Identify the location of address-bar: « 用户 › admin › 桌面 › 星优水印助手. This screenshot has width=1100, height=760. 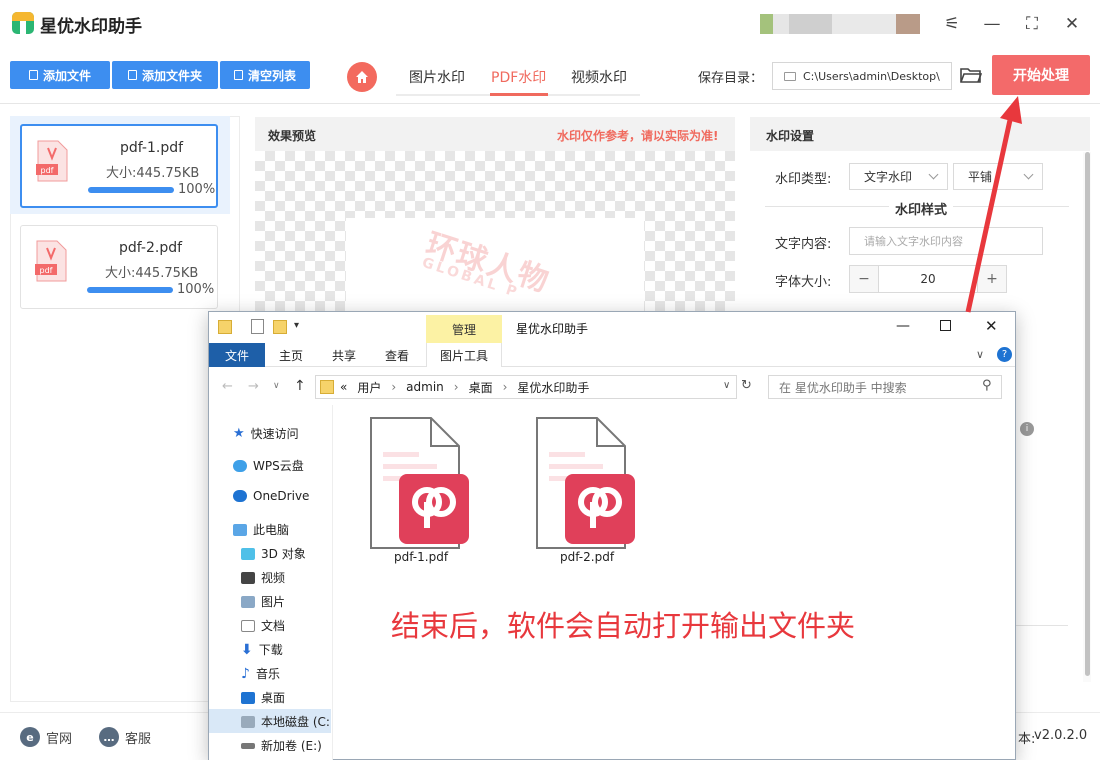
(526, 387).